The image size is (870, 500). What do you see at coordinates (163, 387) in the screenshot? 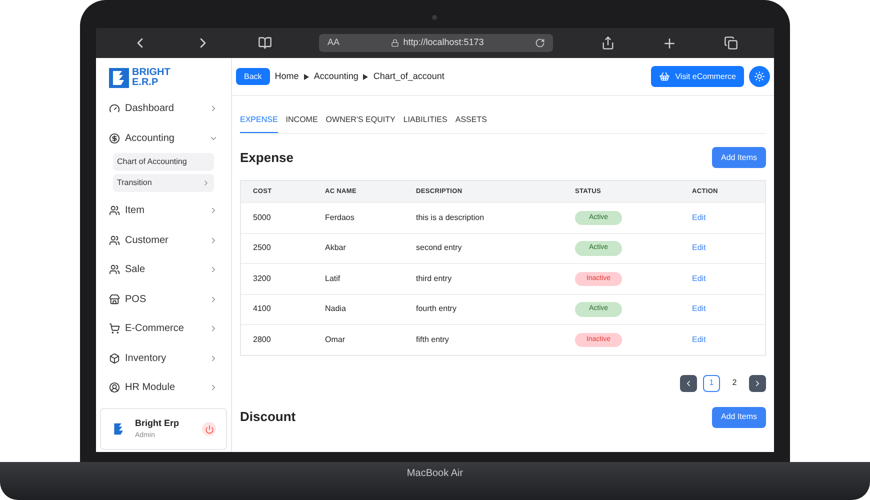
I see `sidebar-item: HR Module` at bounding box center [163, 387].